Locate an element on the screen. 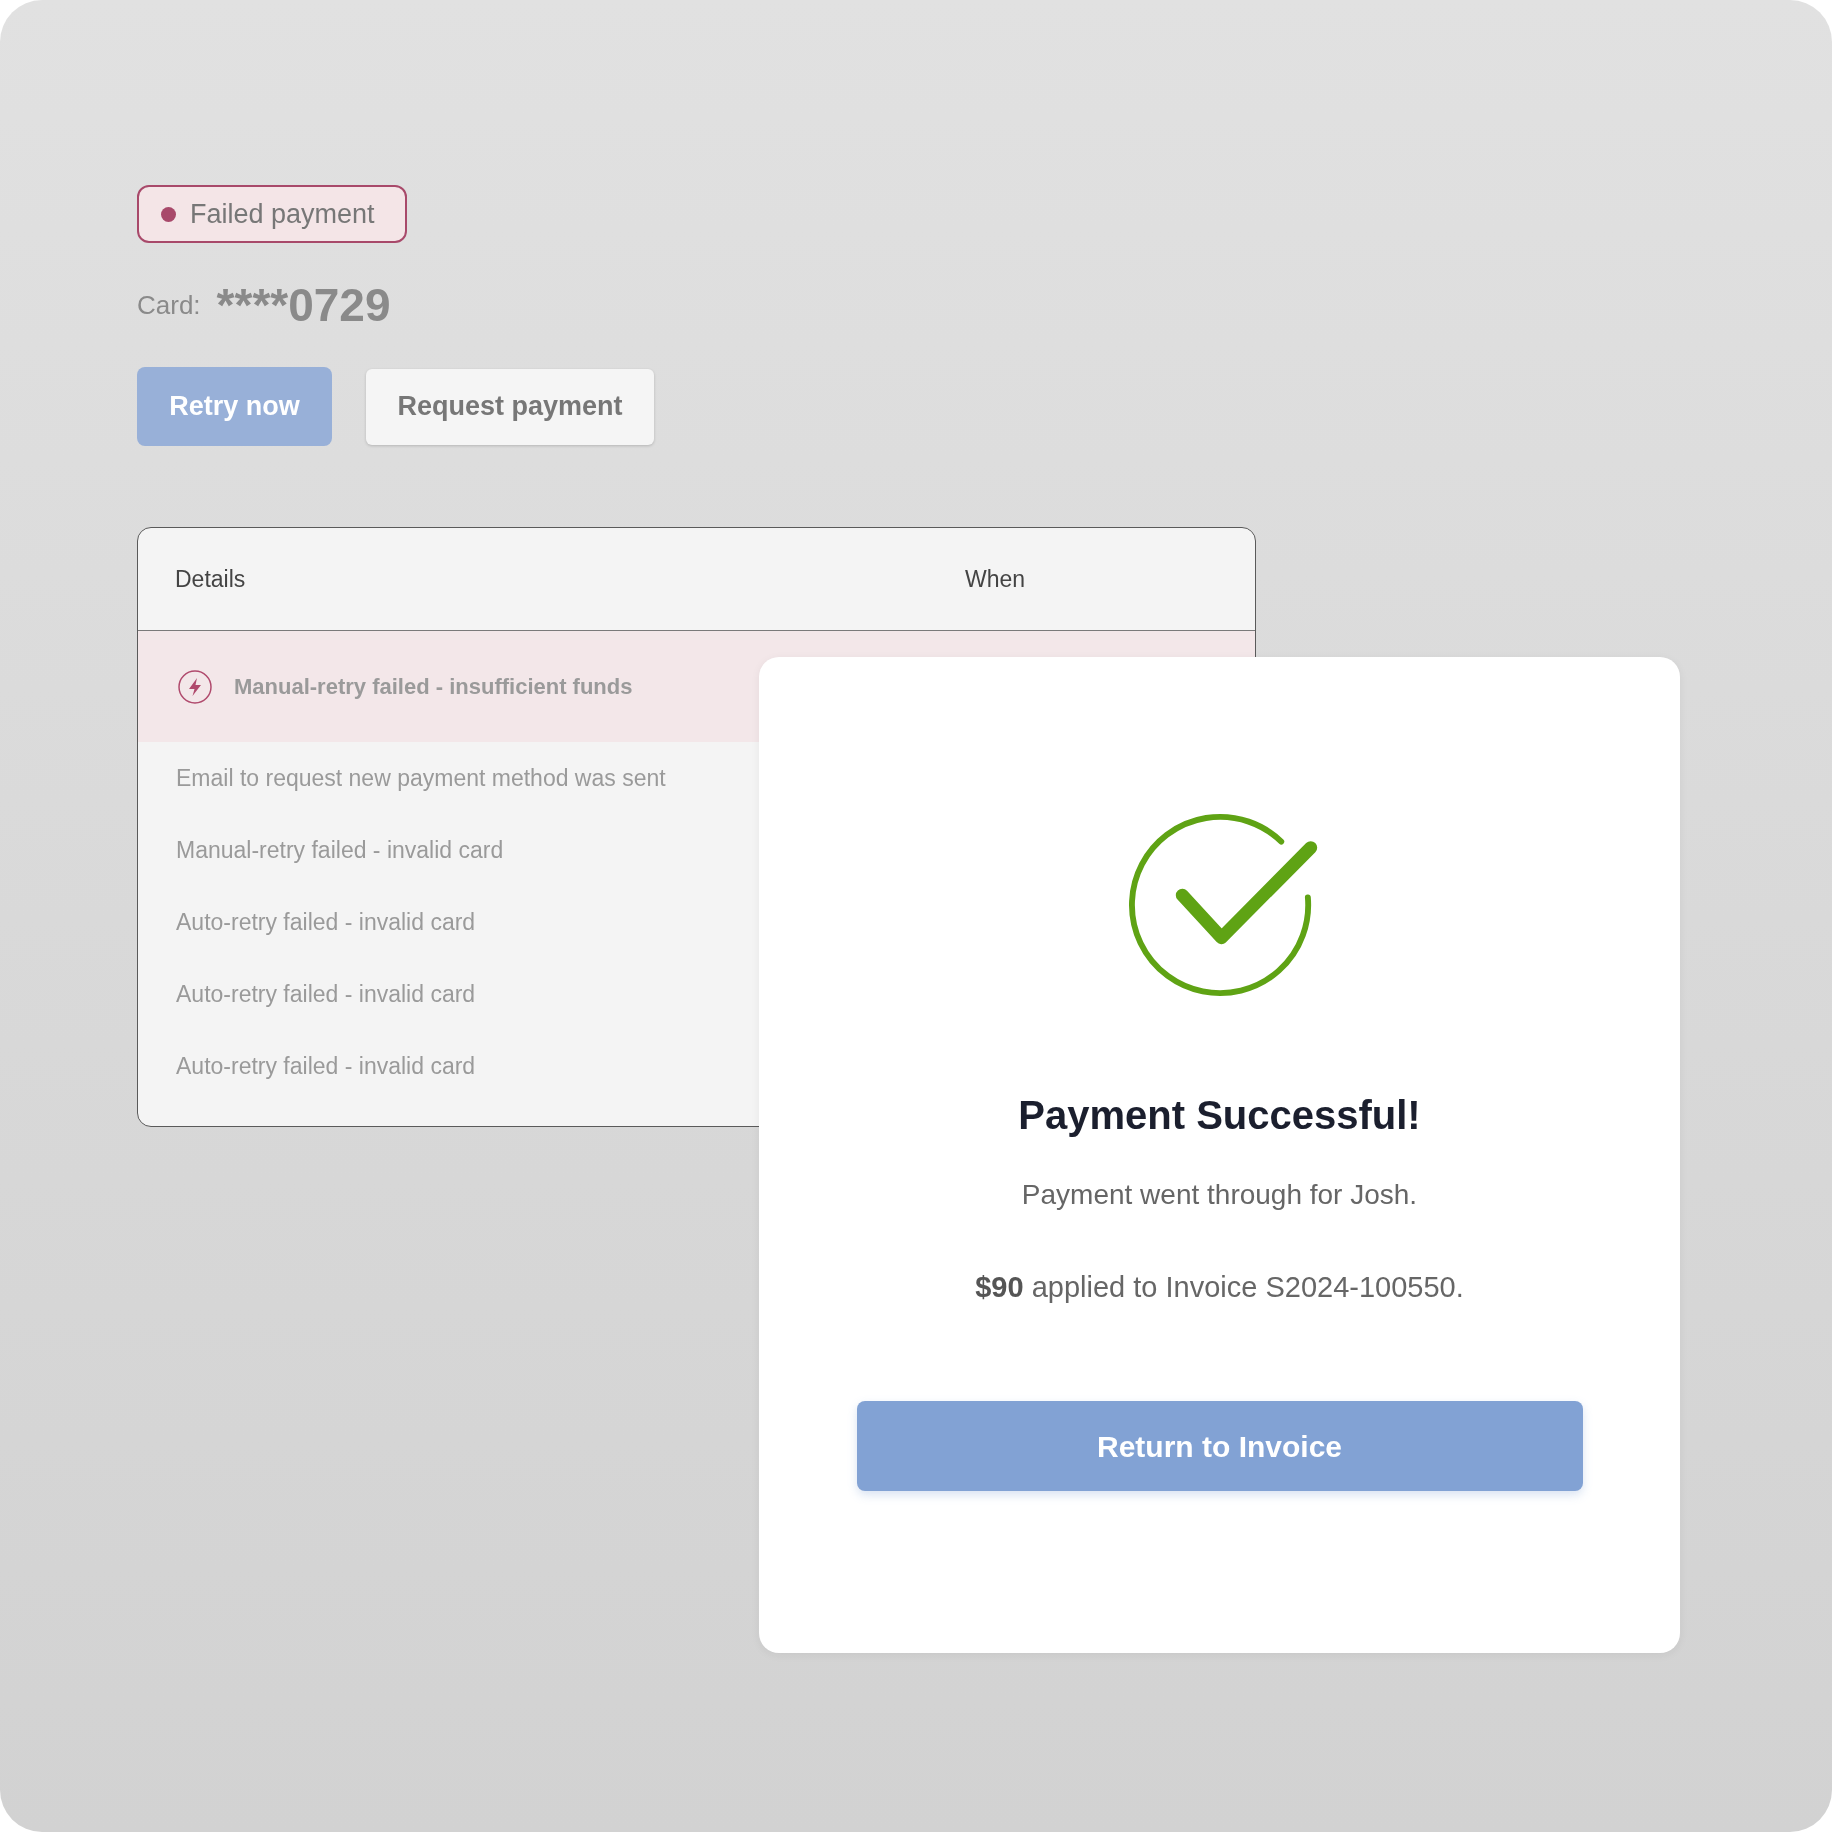  return-to-invoice-button: Return to Invoice is located at coordinates (1219, 1446).